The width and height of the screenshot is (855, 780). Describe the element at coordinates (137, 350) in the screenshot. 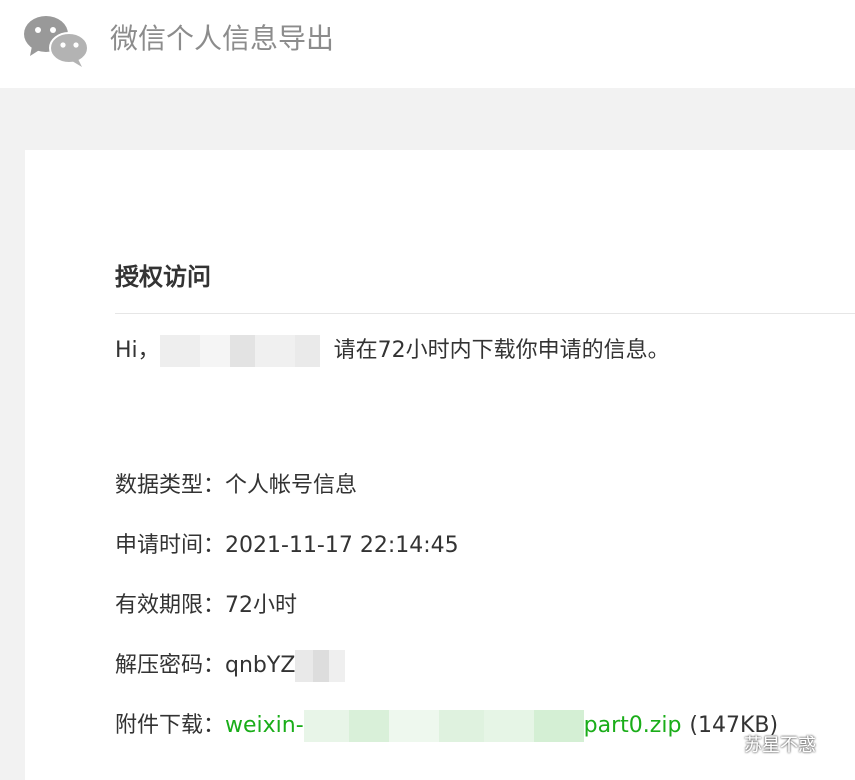

I see `greeting-prefix: Hi，` at that location.